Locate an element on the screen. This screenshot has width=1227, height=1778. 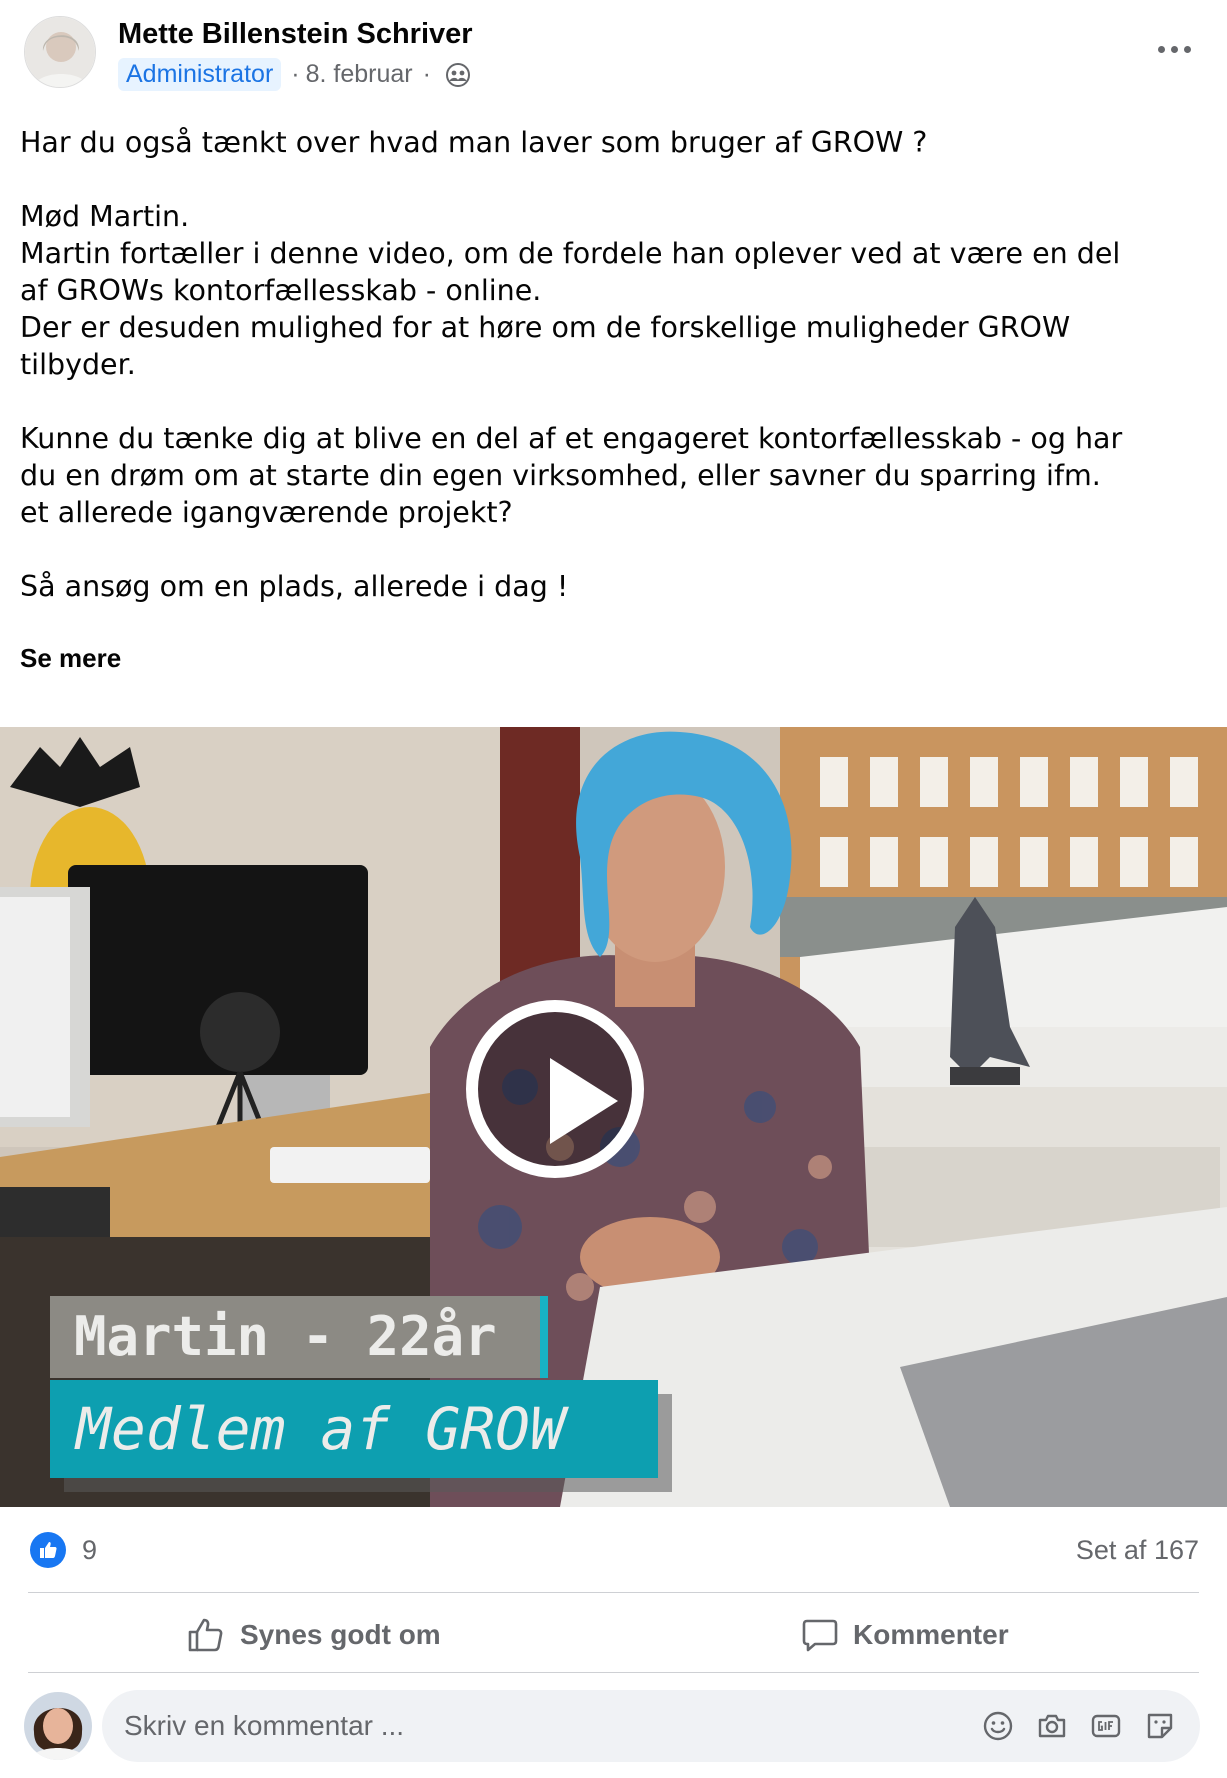
post-meta: Administrator · 8. februar · is located at coordinates (294, 74).